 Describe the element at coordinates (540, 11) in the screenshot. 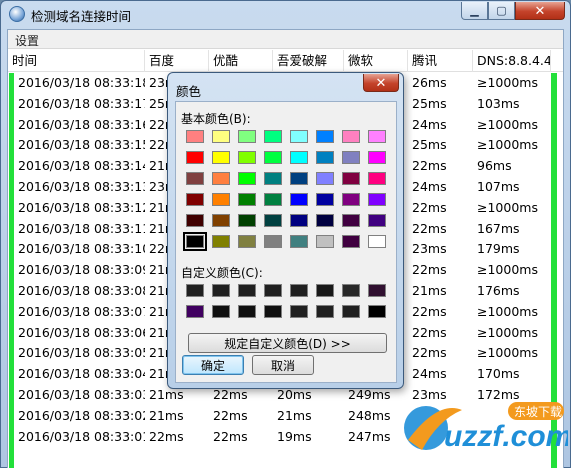

I see `close-button: ✕` at that location.